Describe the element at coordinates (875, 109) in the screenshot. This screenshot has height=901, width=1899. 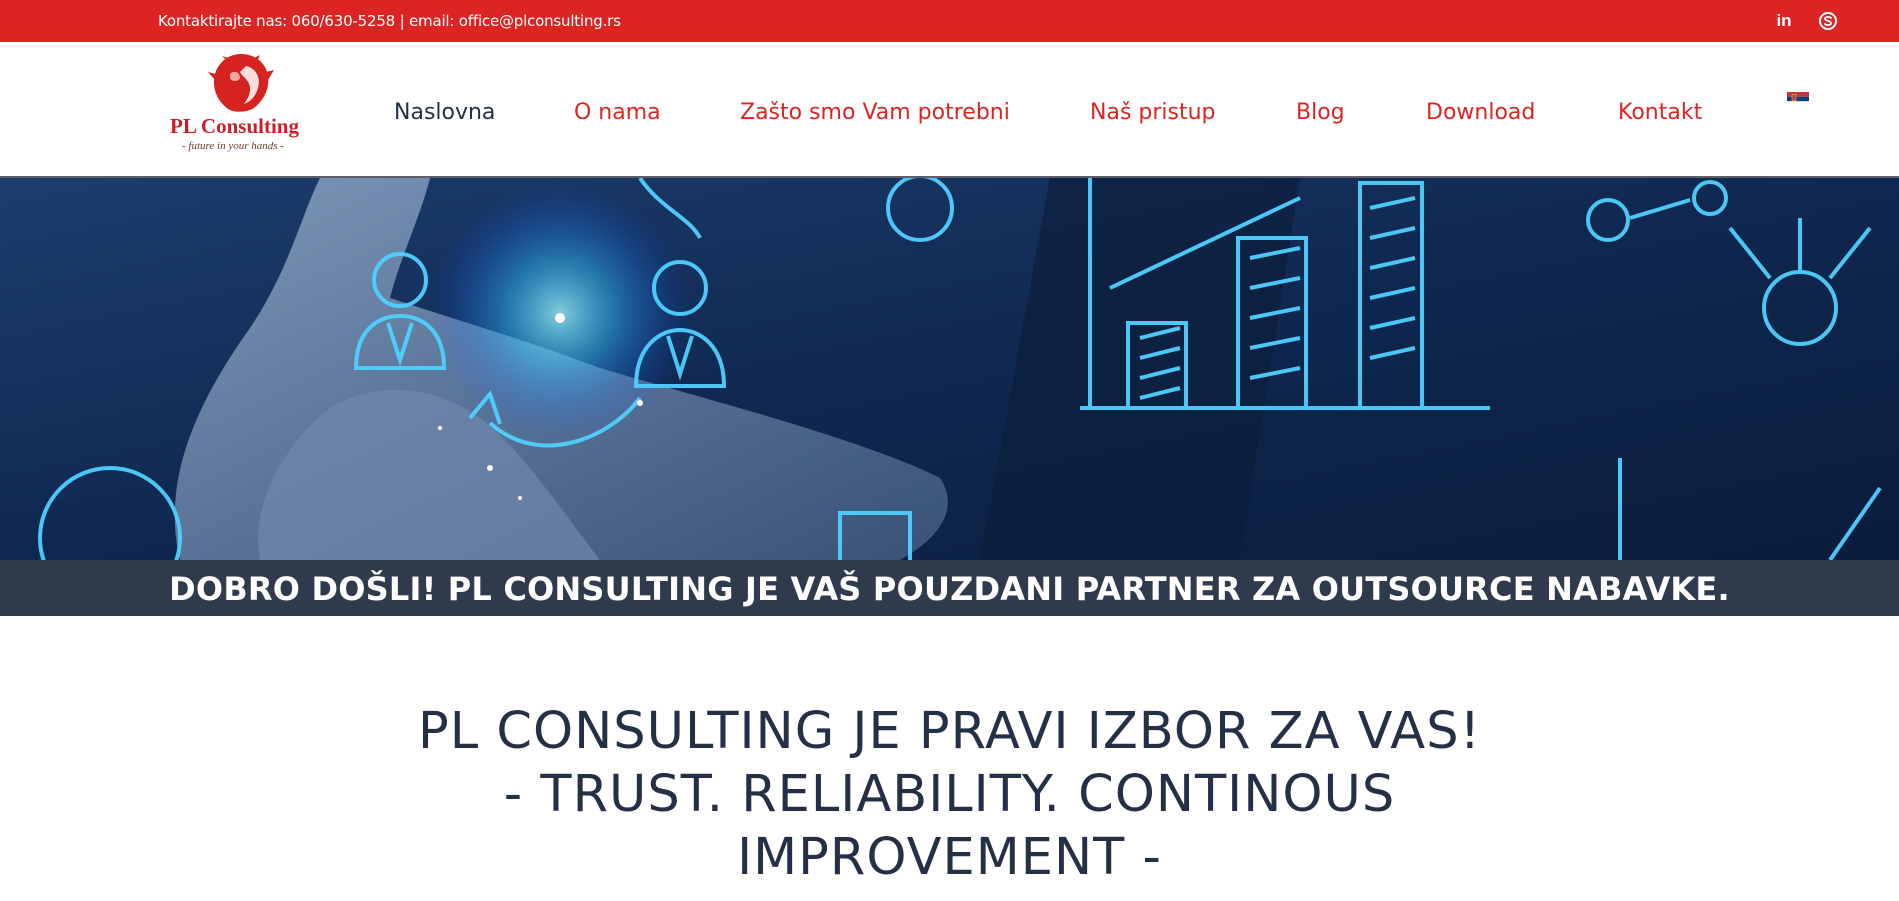
I see `nav-item-zasto-smo-vam-potrebni: Zašto smo Vam potrebni` at that location.